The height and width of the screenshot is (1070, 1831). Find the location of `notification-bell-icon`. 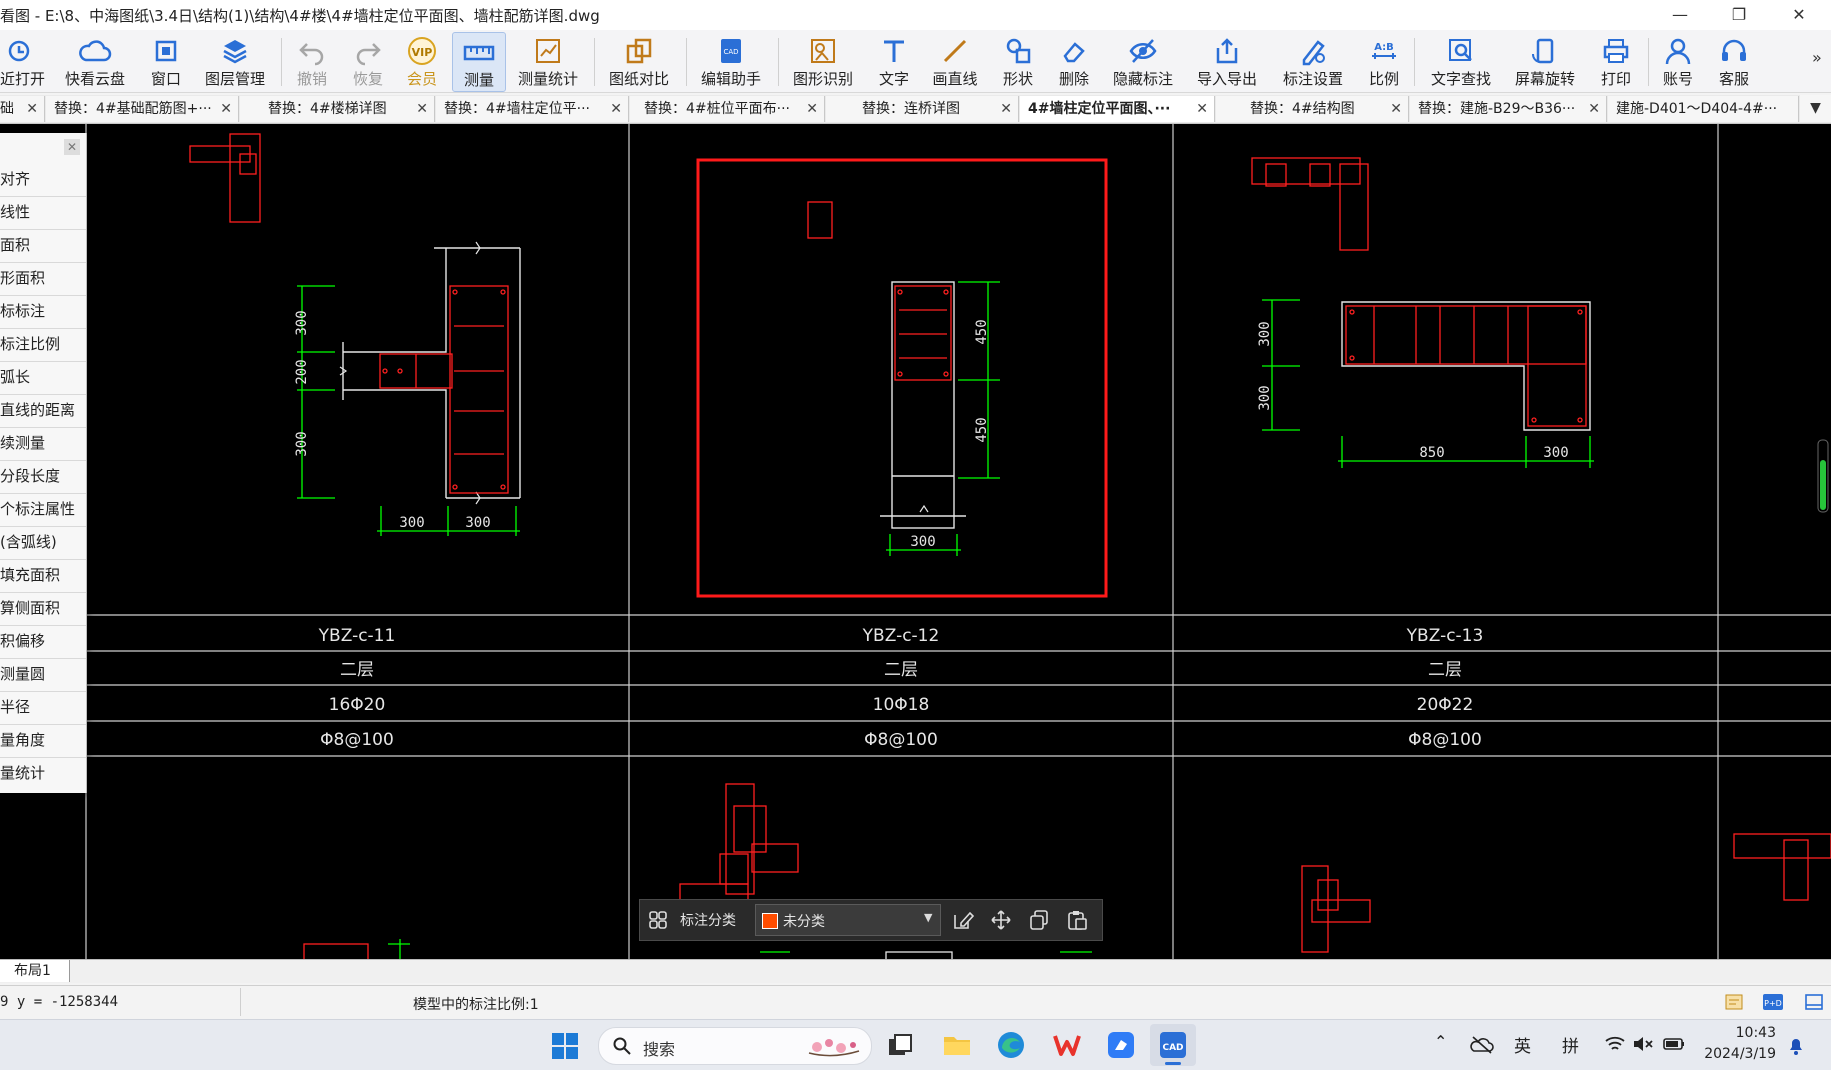

notification-bell-icon is located at coordinates (1796, 1046).